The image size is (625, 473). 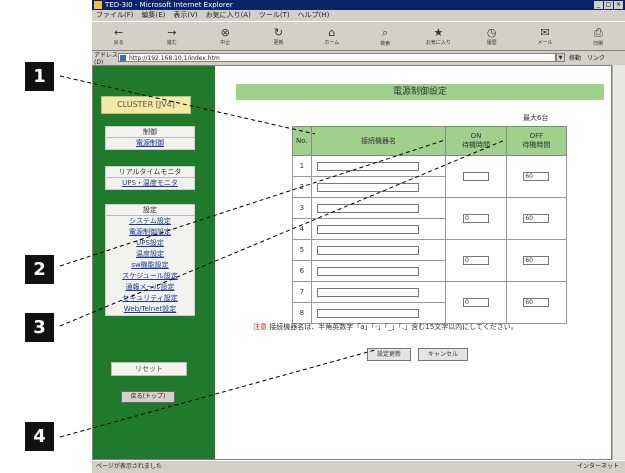 I want to click on callout-3: 3, so click(x=39, y=327).